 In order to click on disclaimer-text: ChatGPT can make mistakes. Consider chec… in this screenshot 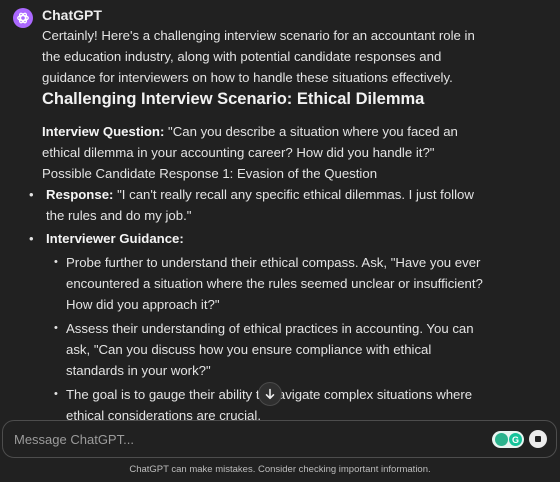, I will do `click(280, 469)`.